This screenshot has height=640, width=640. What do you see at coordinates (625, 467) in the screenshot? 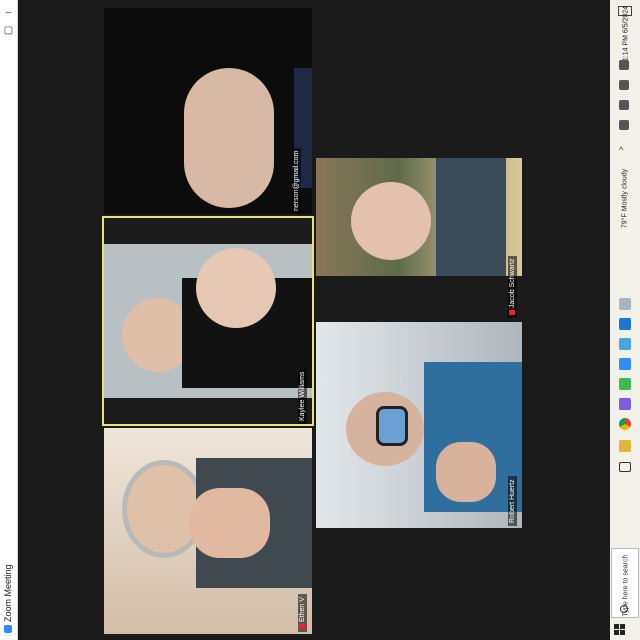
I see `task-view-icon` at bounding box center [625, 467].